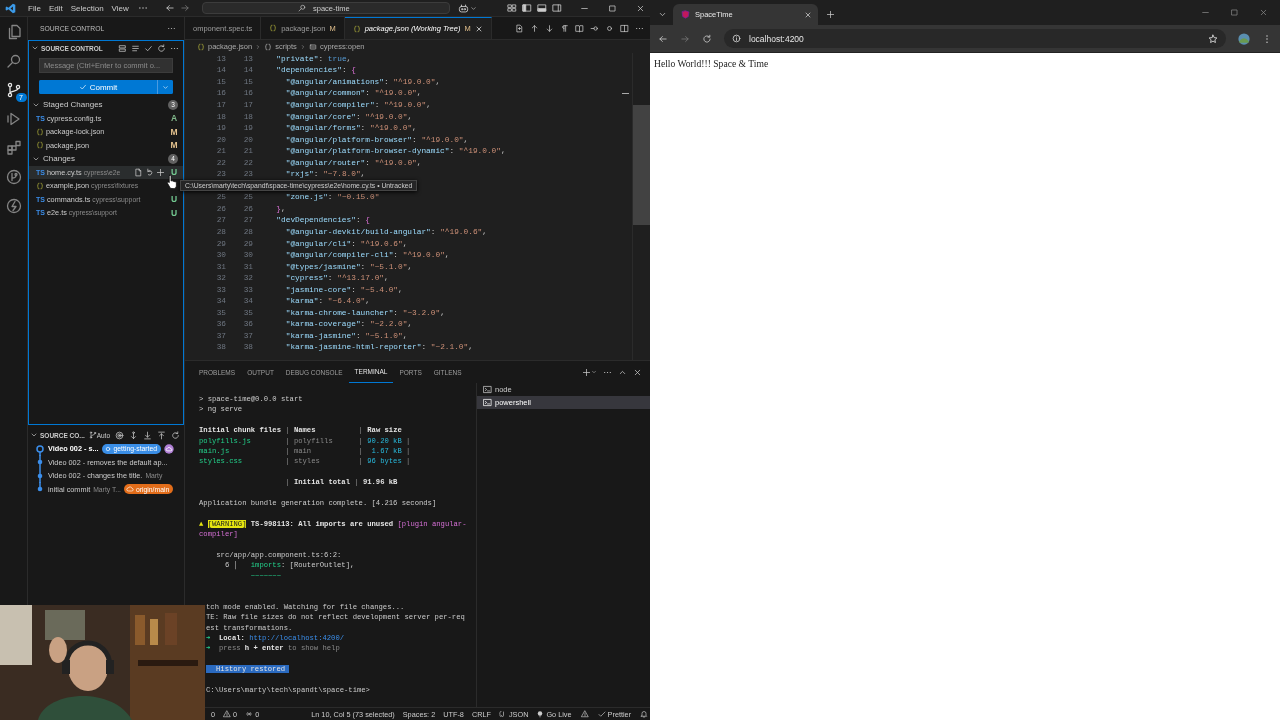 This screenshot has width=1280, height=720. What do you see at coordinates (564, 28) in the screenshot?
I see `pilcrow-icon` at bounding box center [564, 28].